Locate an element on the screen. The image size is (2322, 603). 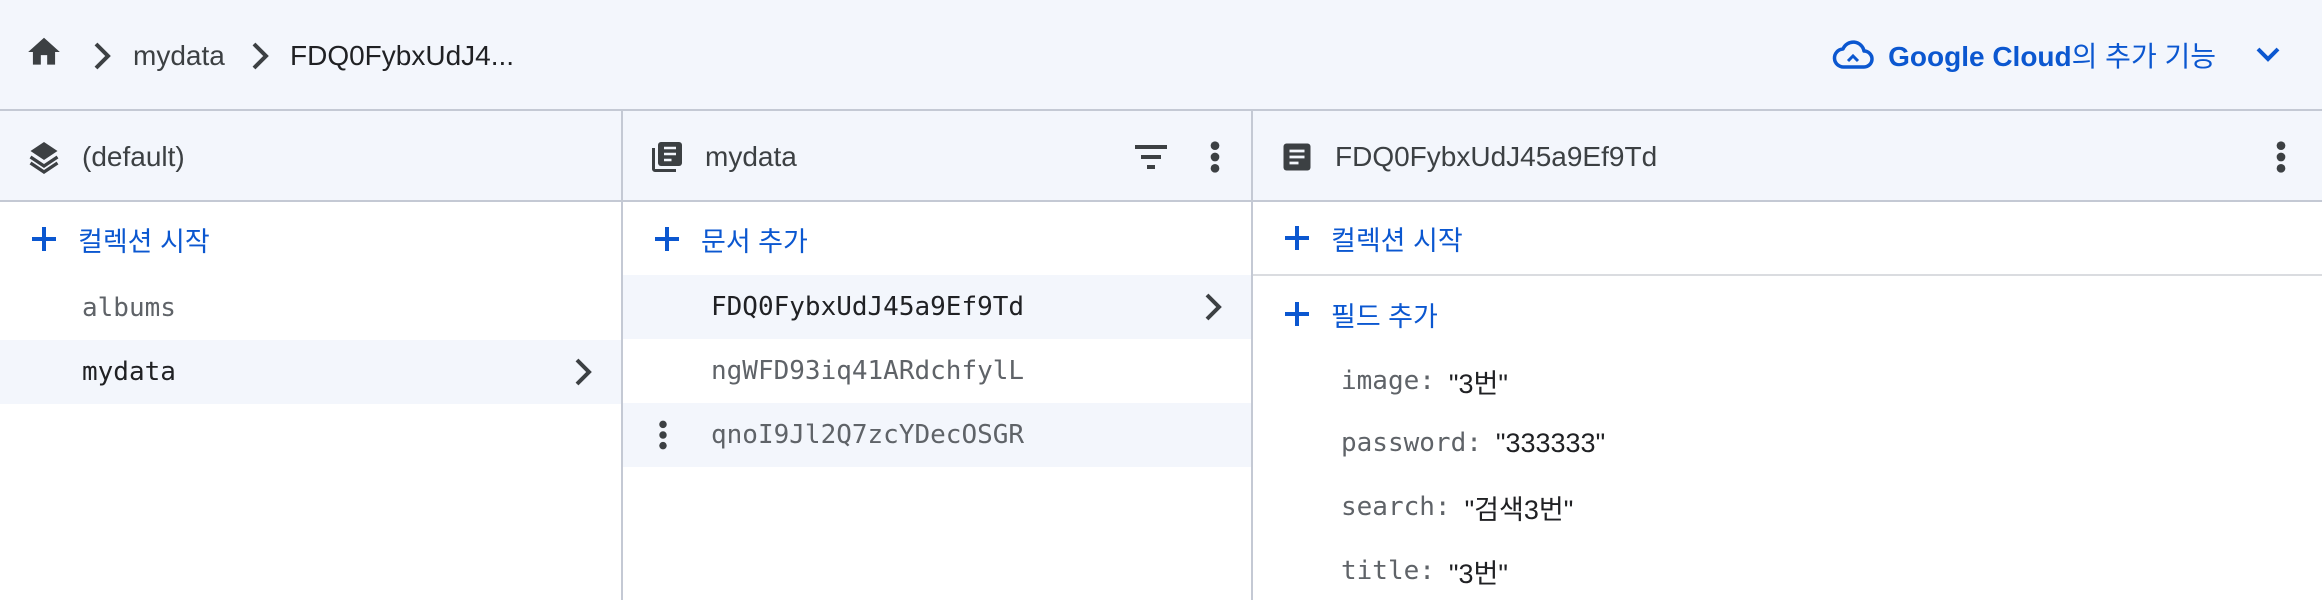
start-collection-label: 컬렉션 시작 is located at coordinates (144, 241).